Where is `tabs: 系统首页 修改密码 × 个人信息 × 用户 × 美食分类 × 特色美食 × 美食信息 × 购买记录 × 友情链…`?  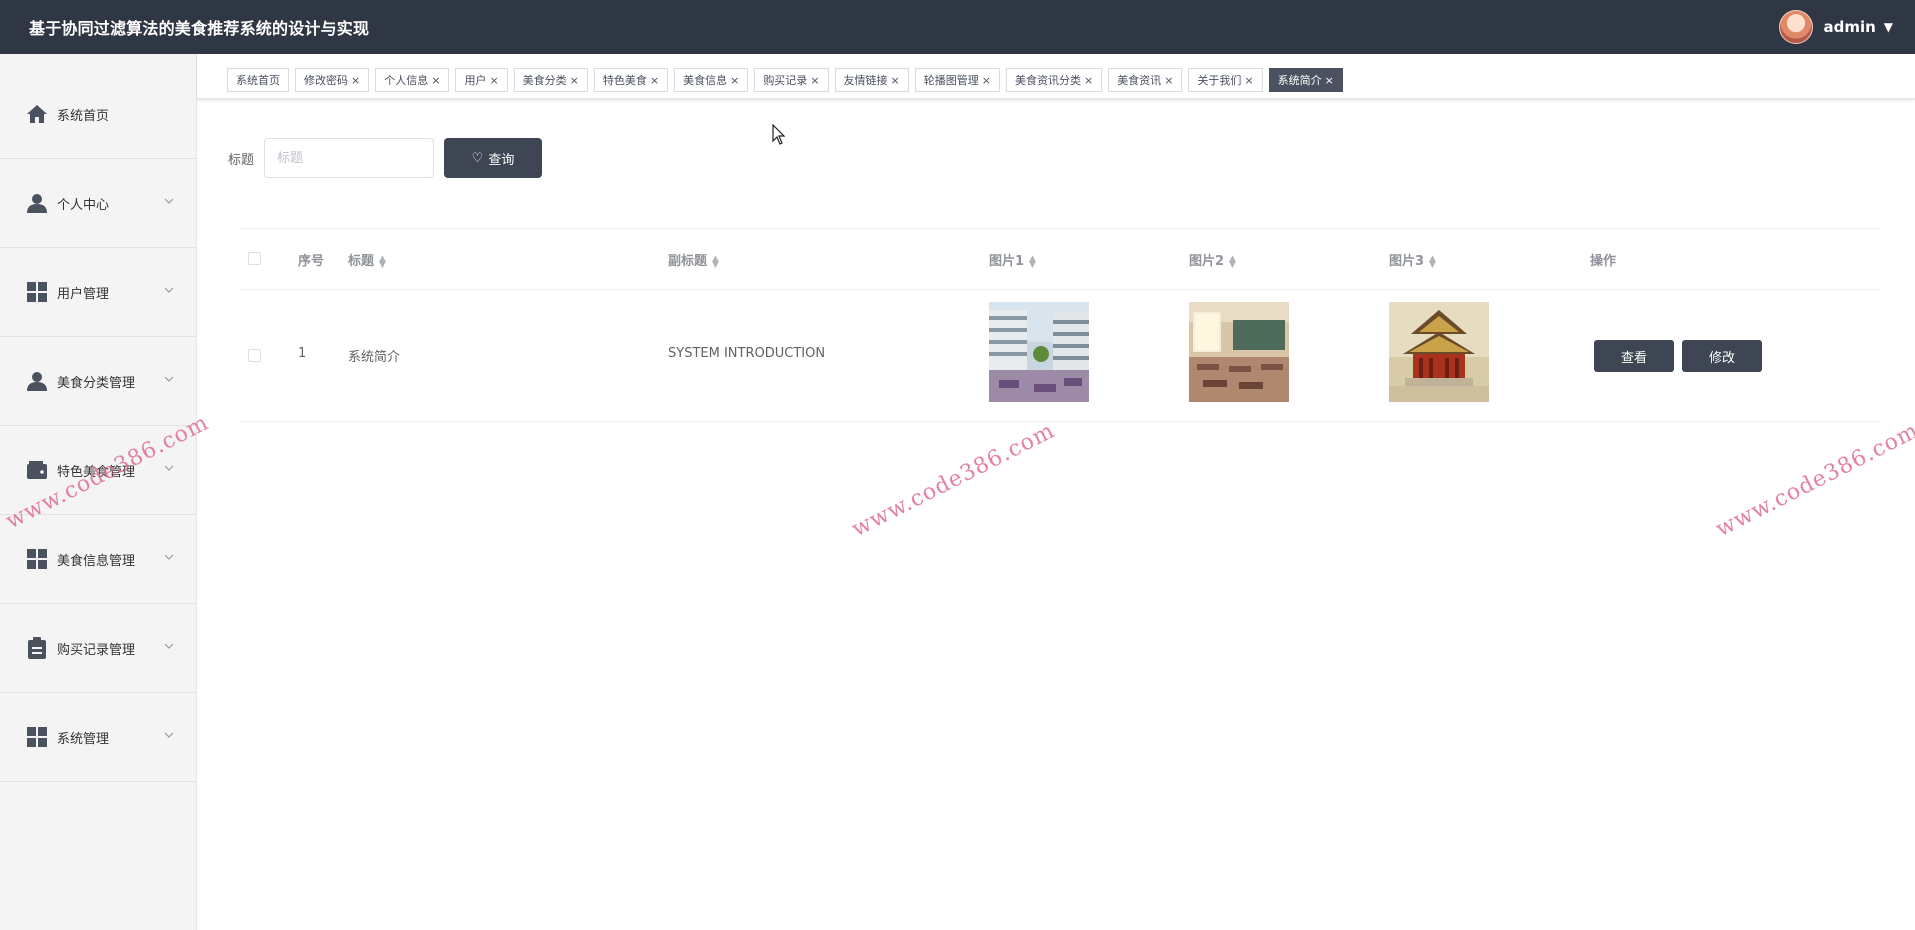
tabs: 系统首页 修改密码 × 个人信息 × 用户 × 美食分类 × 特色美食 × 美食信息 × 购买记录 × 友情链… is located at coordinates (788, 80).